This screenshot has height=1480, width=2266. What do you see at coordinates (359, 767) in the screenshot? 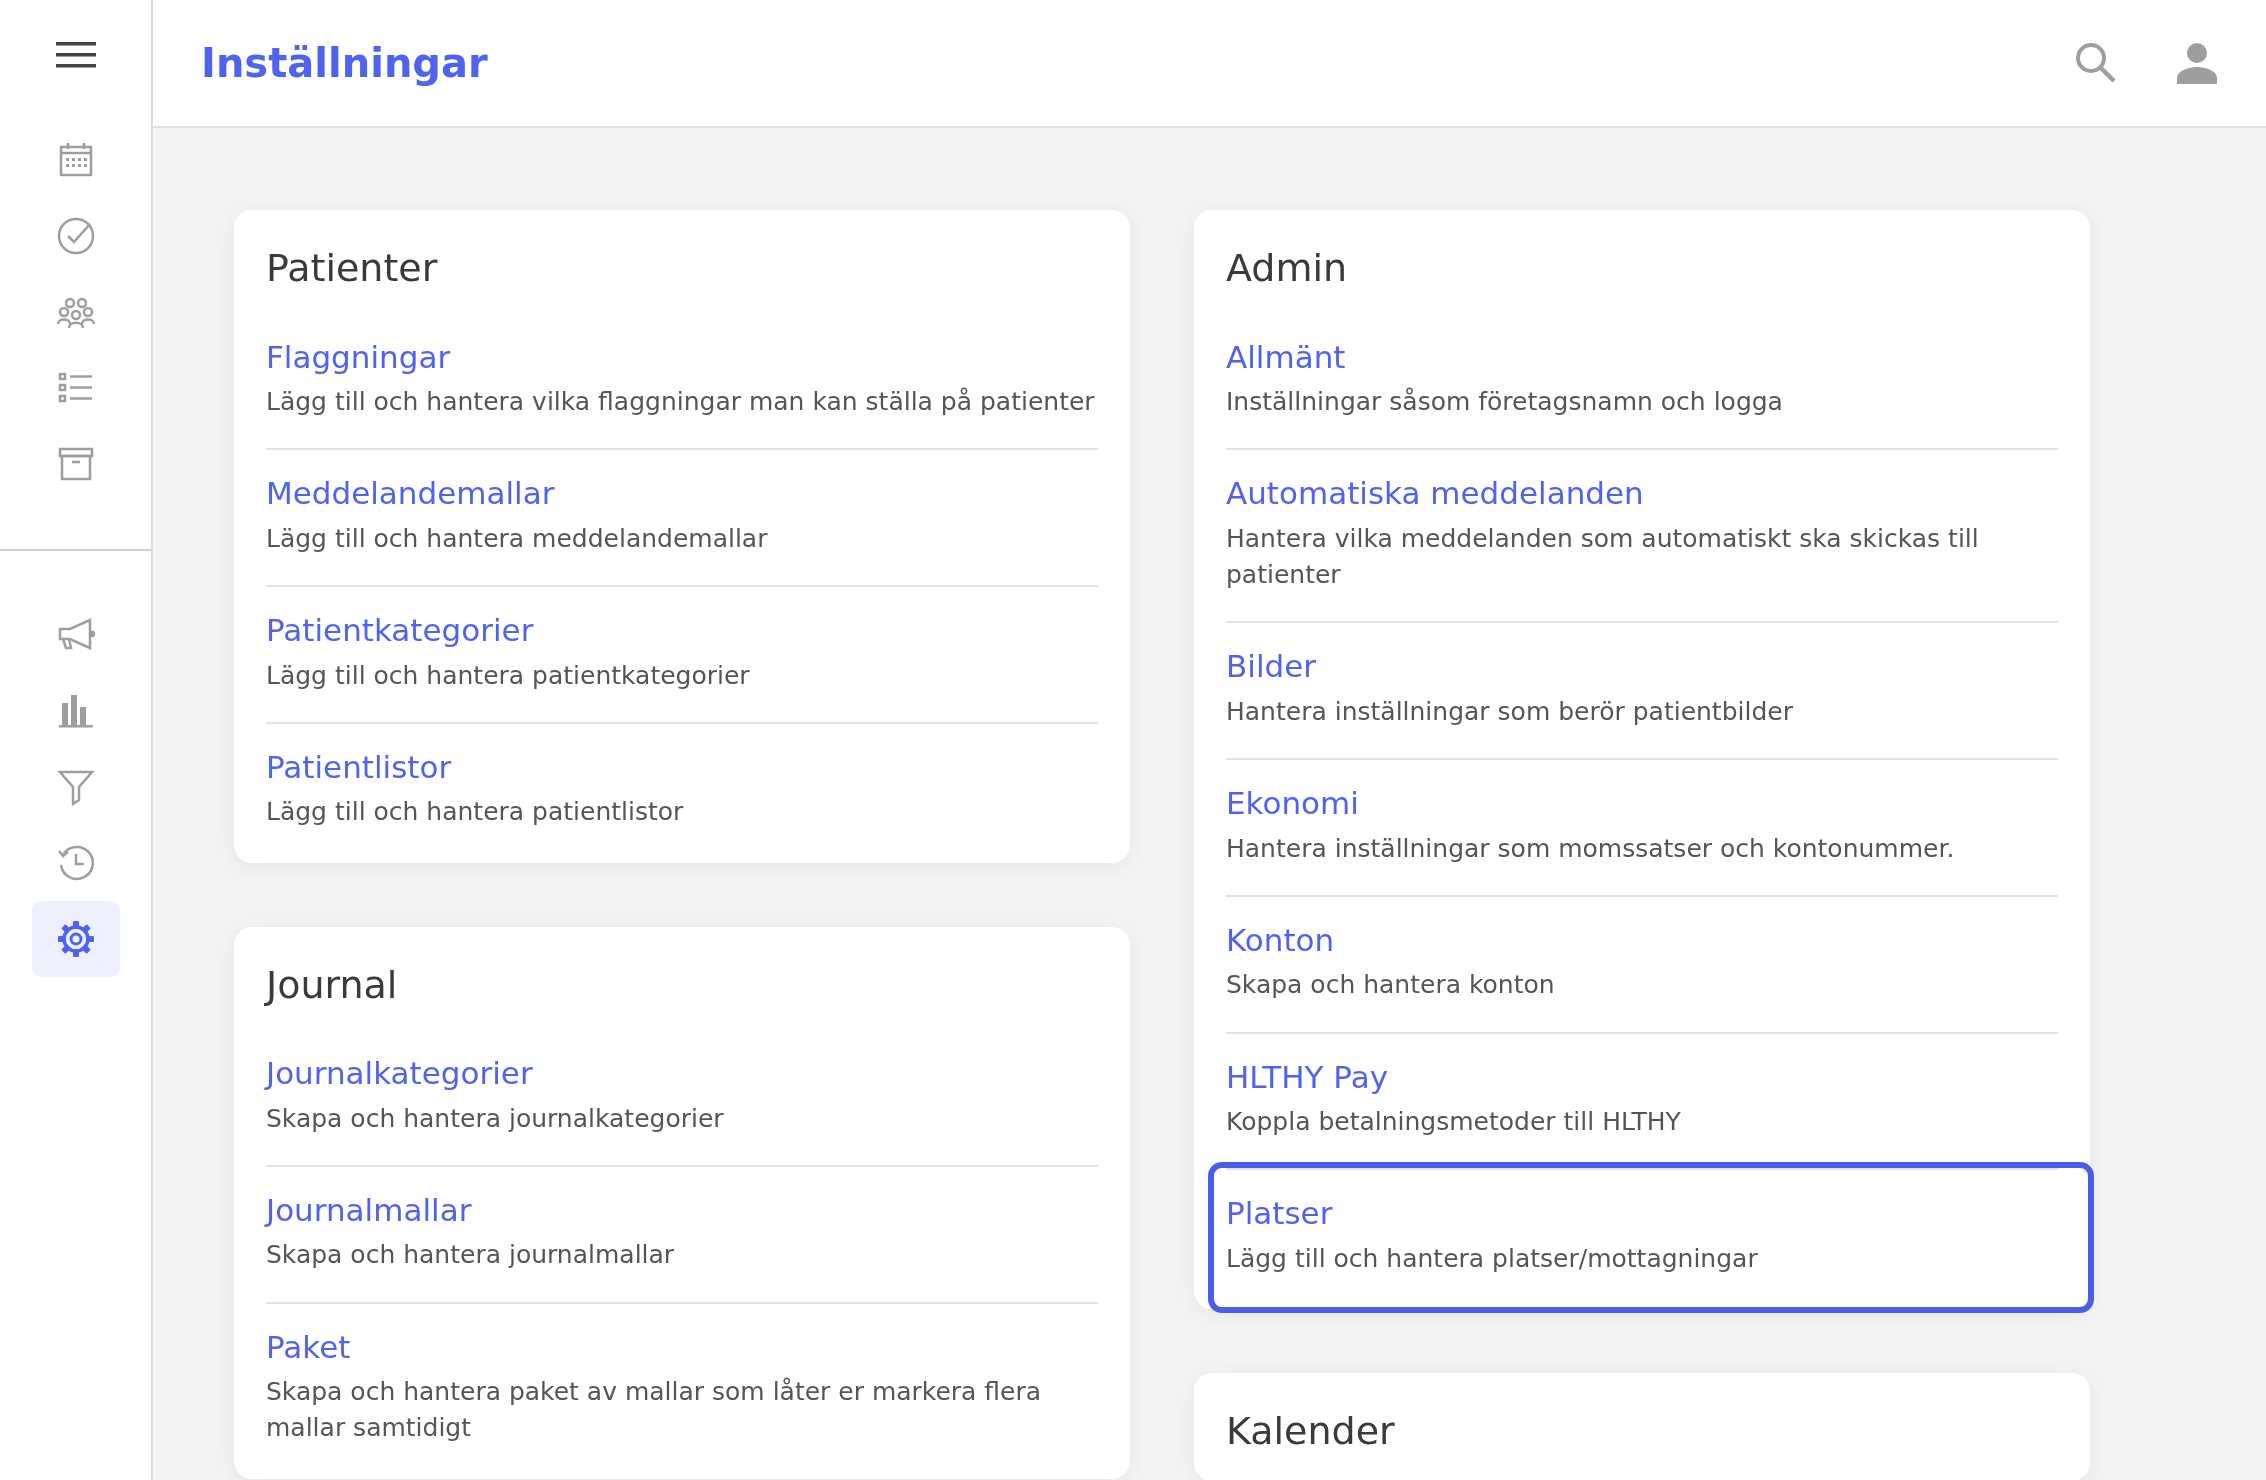
I see `setting-link: Patientlistor` at bounding box center [359, 767].